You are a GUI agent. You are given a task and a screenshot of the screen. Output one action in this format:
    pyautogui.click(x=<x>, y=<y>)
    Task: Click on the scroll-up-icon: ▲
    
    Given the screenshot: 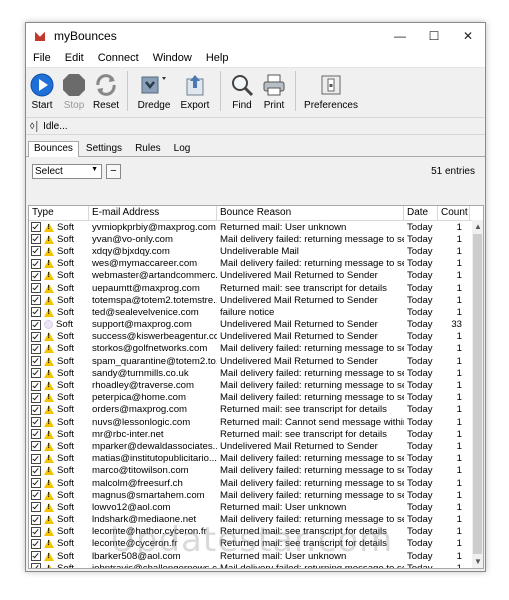 What is the action you would take?
    pyautogui.click(x=478, y=226)
    